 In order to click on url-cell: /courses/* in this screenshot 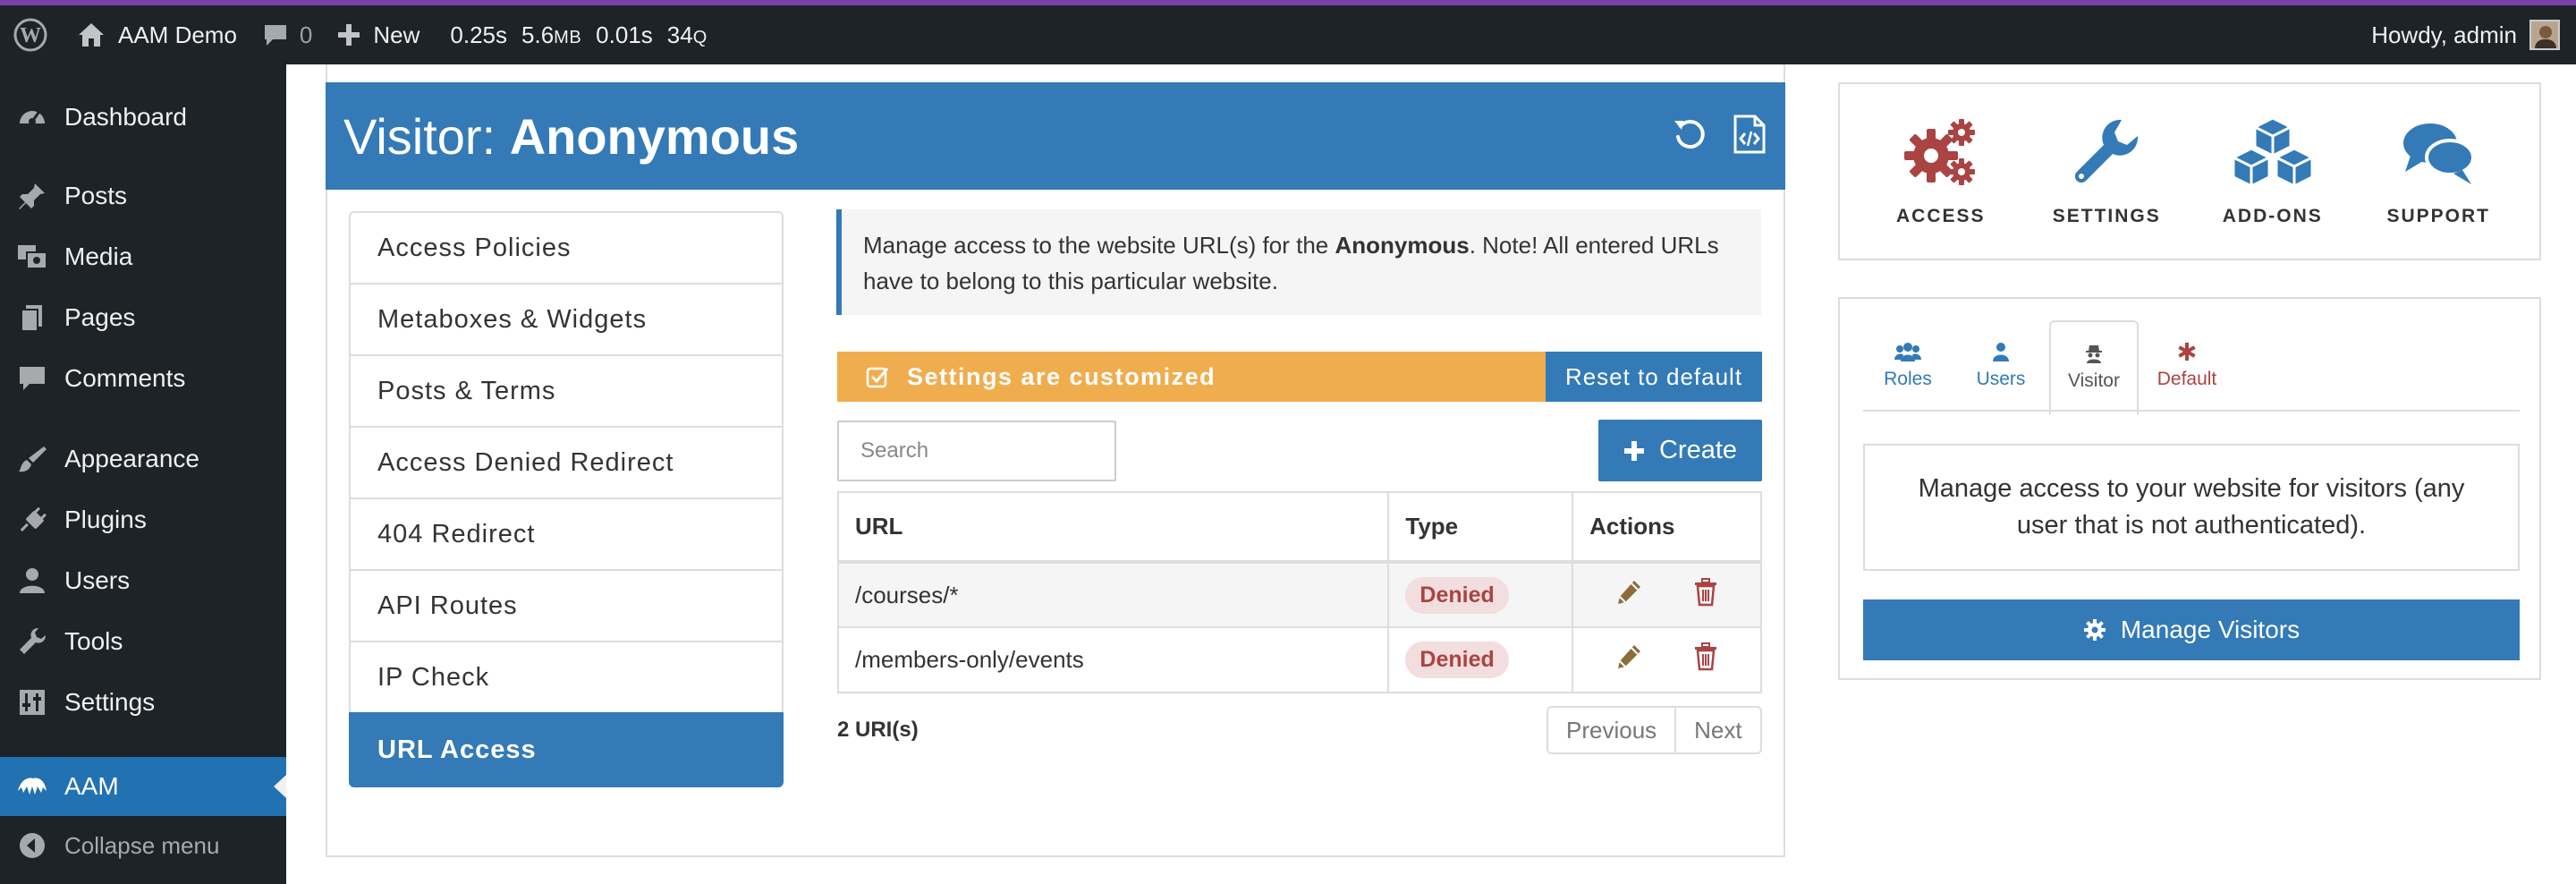, I will do `click(1113, 594)`.